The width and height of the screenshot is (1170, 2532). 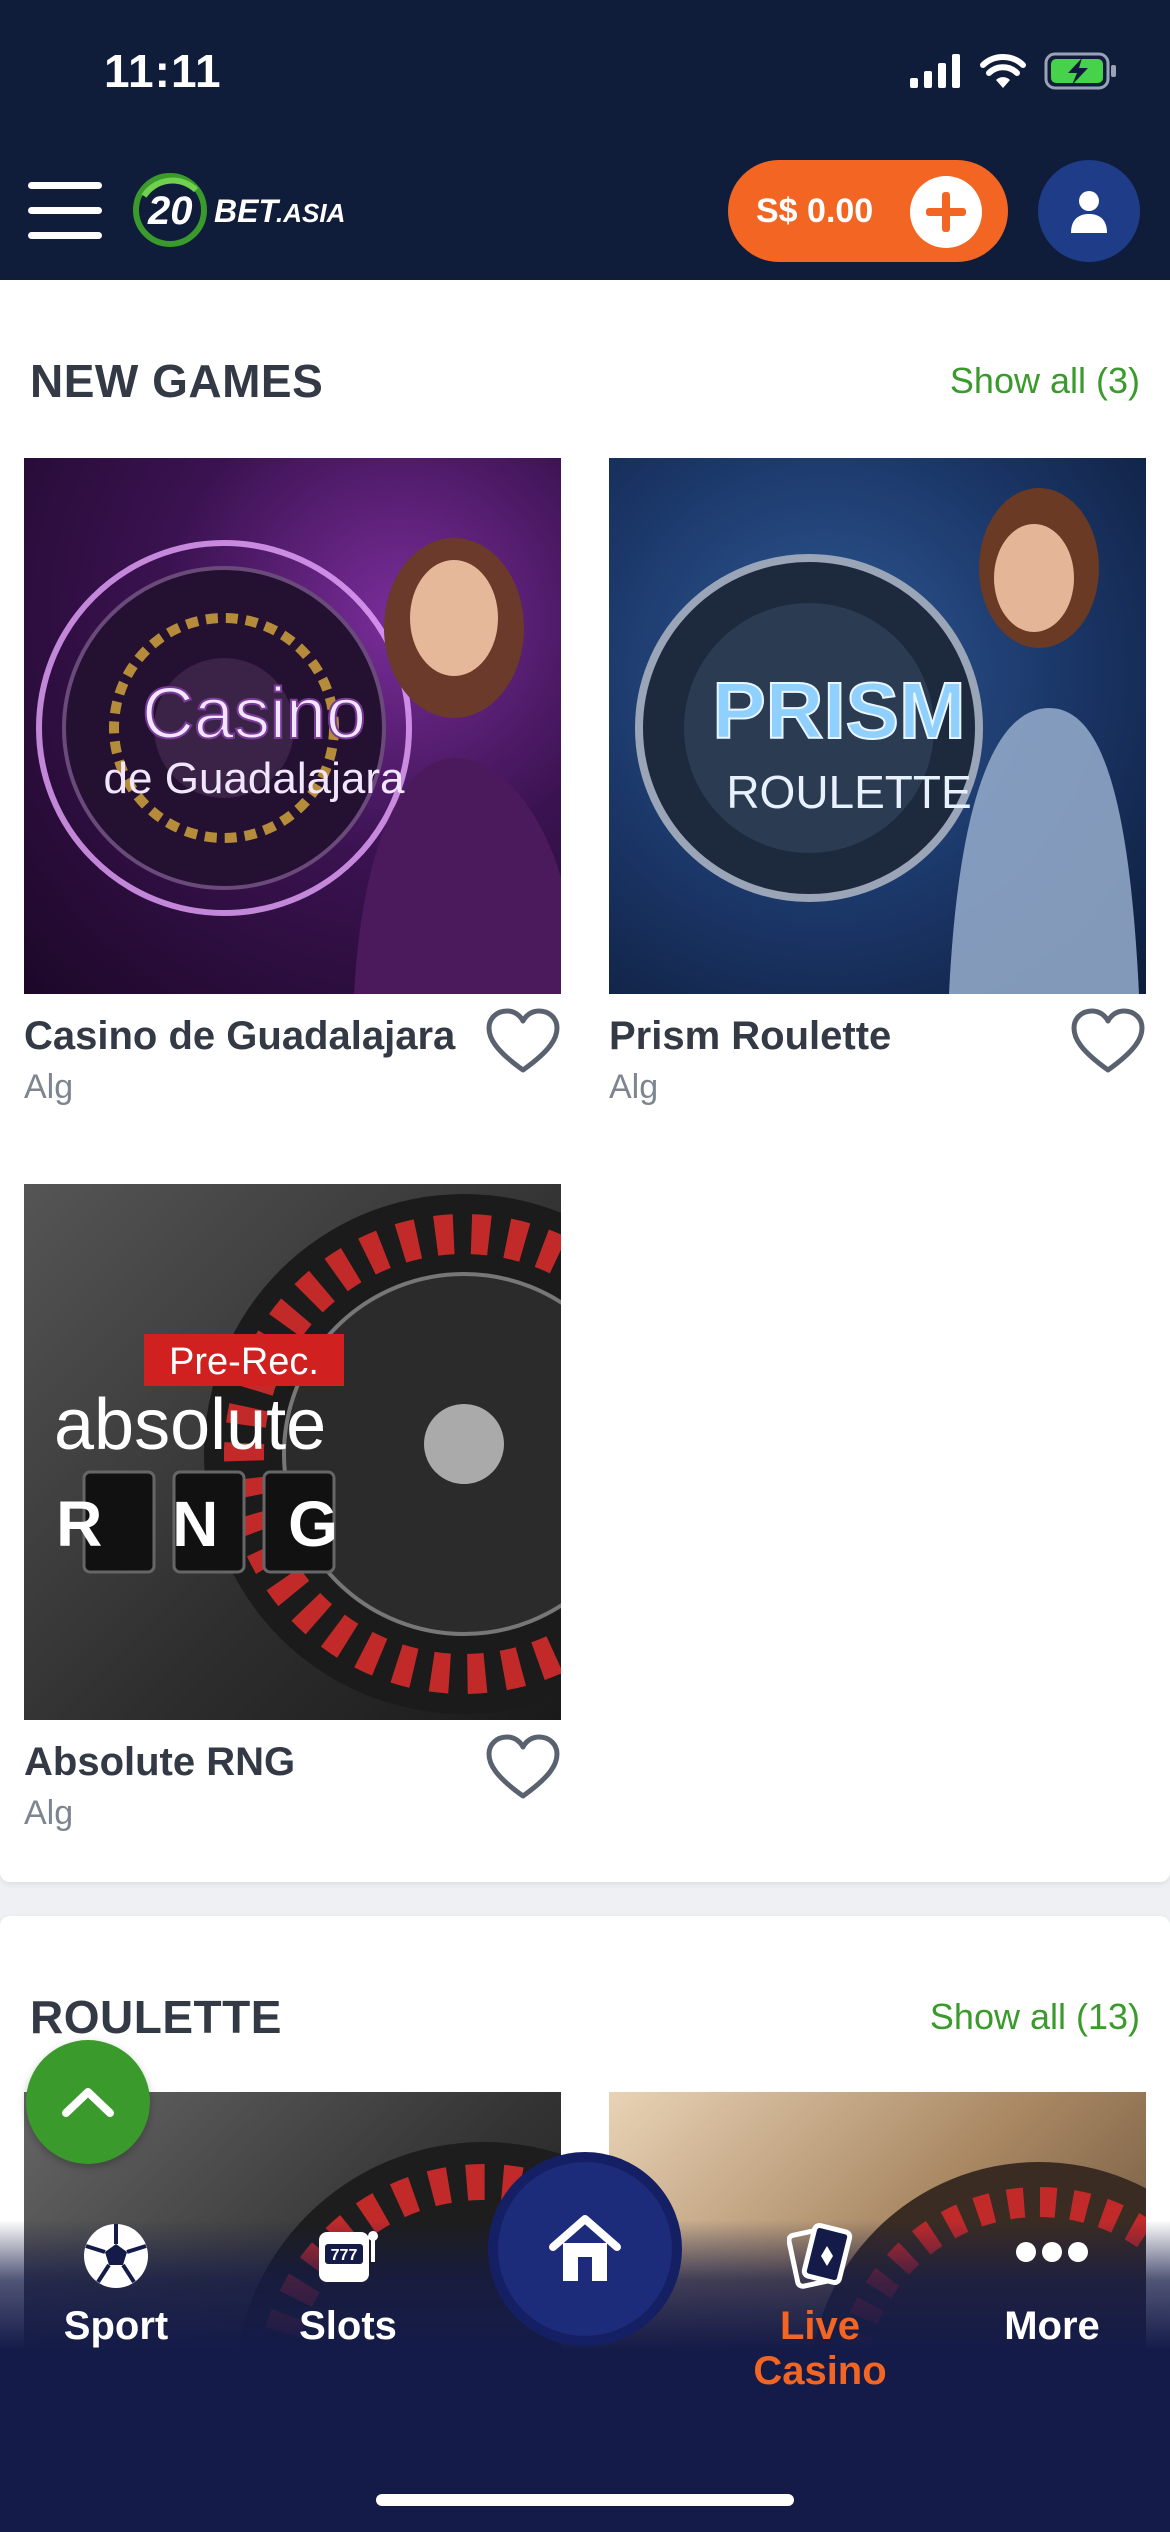 What do you see at coordinates (170, 211) in the screenshot?
I see `logo-number: 20` at bounding box center [170, 211].